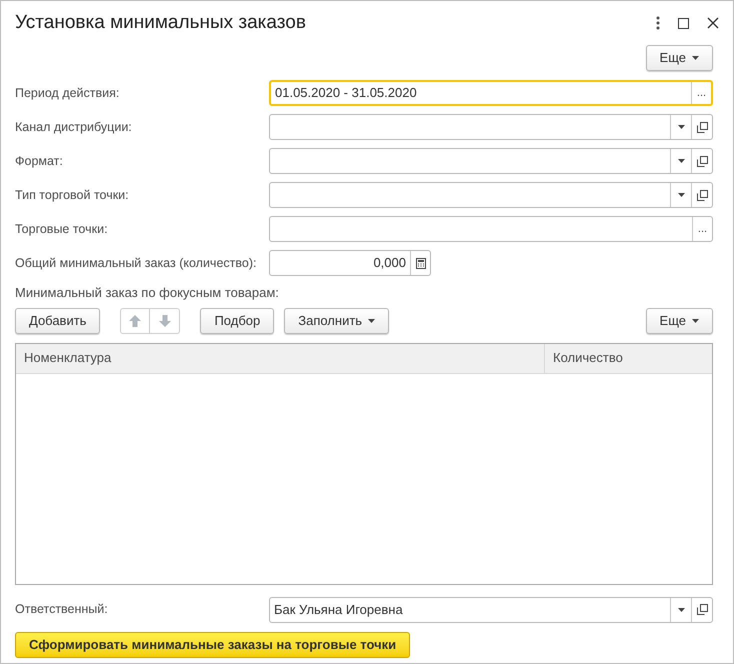  I want to click on generate-orders-button: Сформировать минимальные заказы на торговые точки, so click(212, 645).